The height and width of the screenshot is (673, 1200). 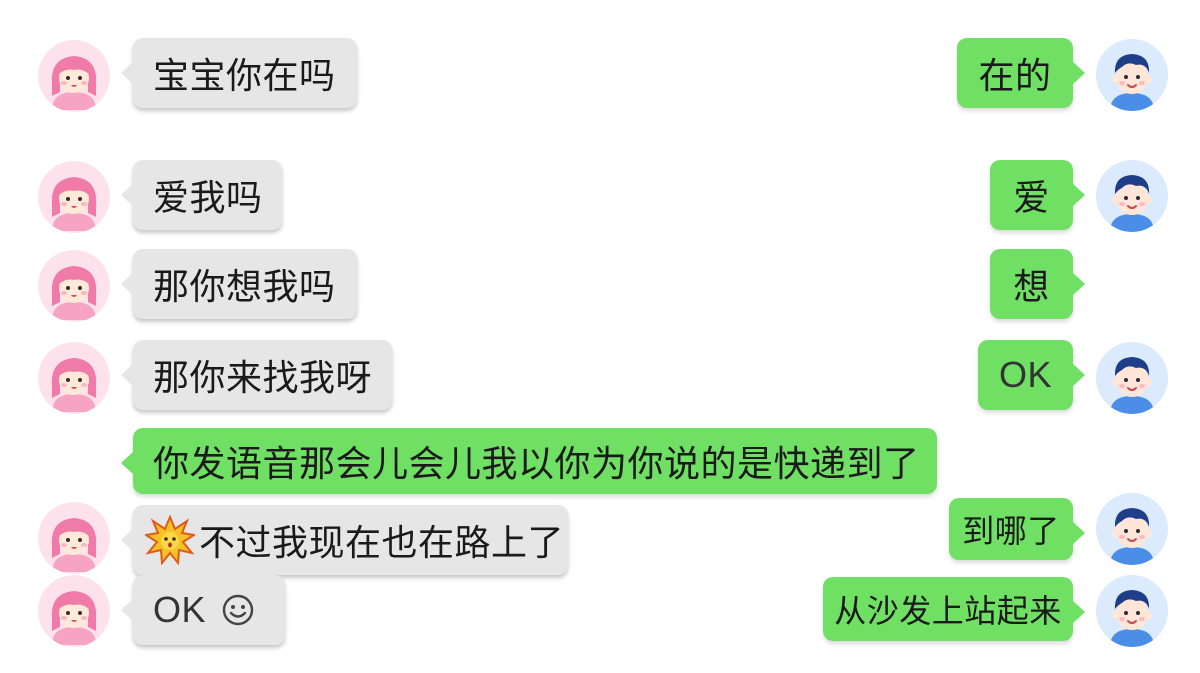 What do you see at coordinates (170, 540) in the screenshot?
I see `explosion-face-icon` at bounding box center [170, 540].